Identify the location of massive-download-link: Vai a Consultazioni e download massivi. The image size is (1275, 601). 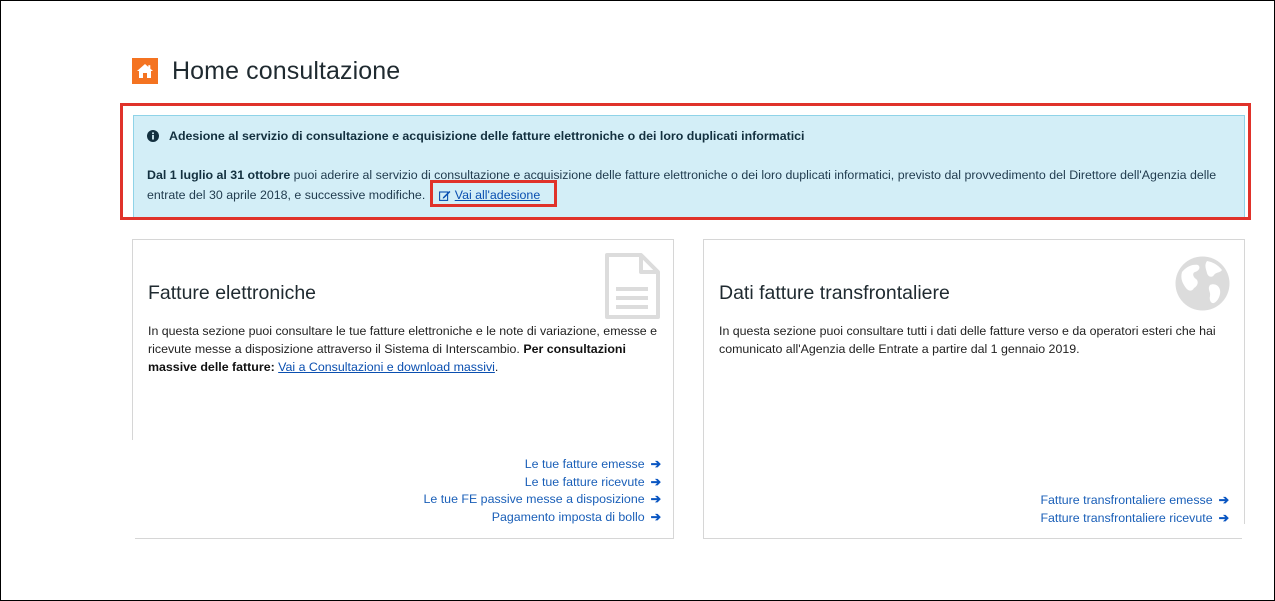
(386, 367).